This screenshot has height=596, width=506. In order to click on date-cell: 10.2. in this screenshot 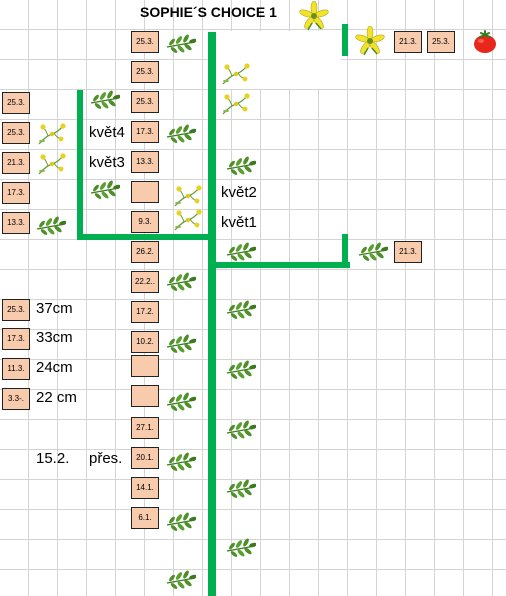, I will do `click(145, 342)`.